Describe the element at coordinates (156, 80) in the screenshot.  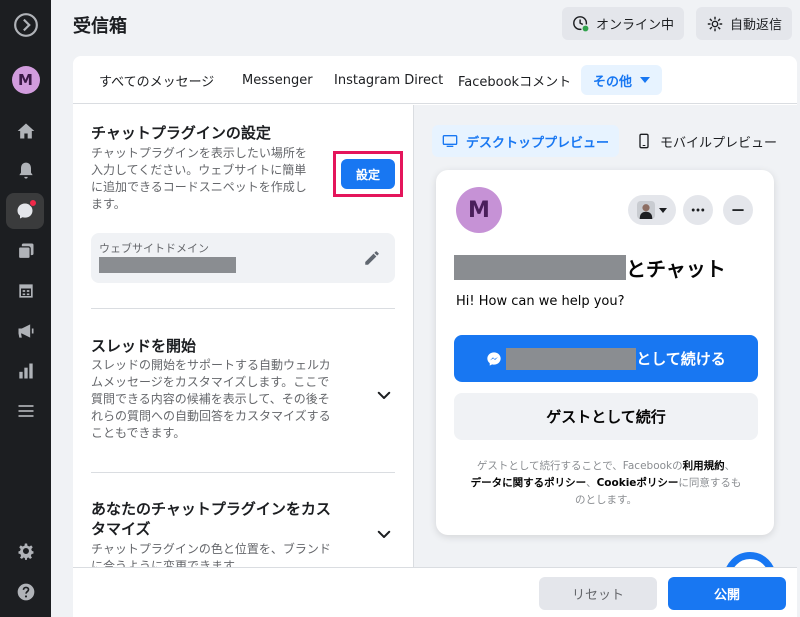
I see `tab-all-messages: すべてのメッセージ` at that location.